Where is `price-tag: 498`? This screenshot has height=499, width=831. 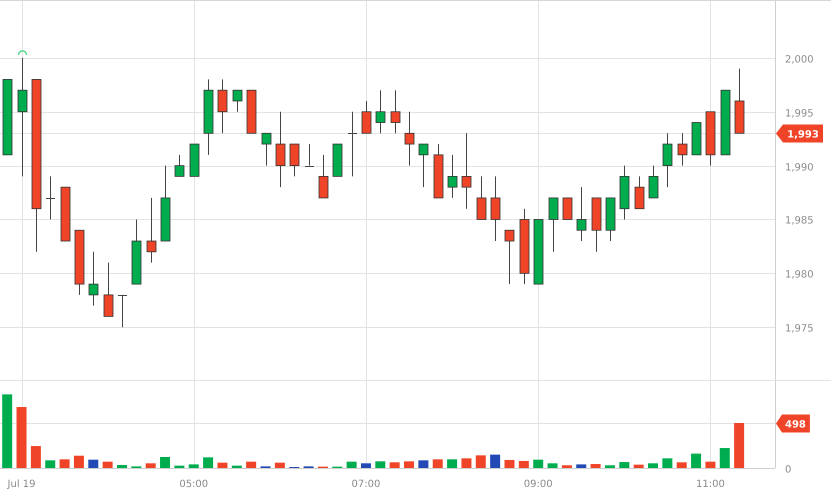 price-tag: 498 is located at coordinates (793, 423).